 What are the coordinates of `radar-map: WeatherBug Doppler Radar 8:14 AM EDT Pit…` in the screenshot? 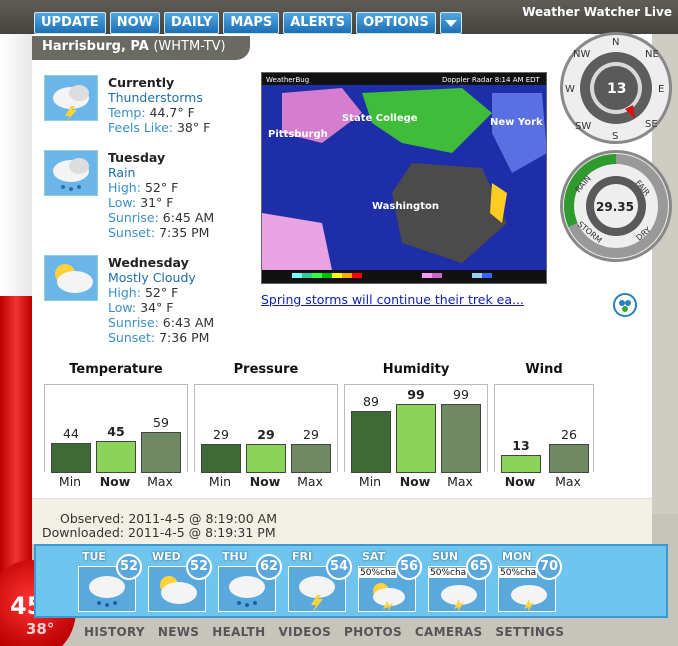 It's located at (404, 178).